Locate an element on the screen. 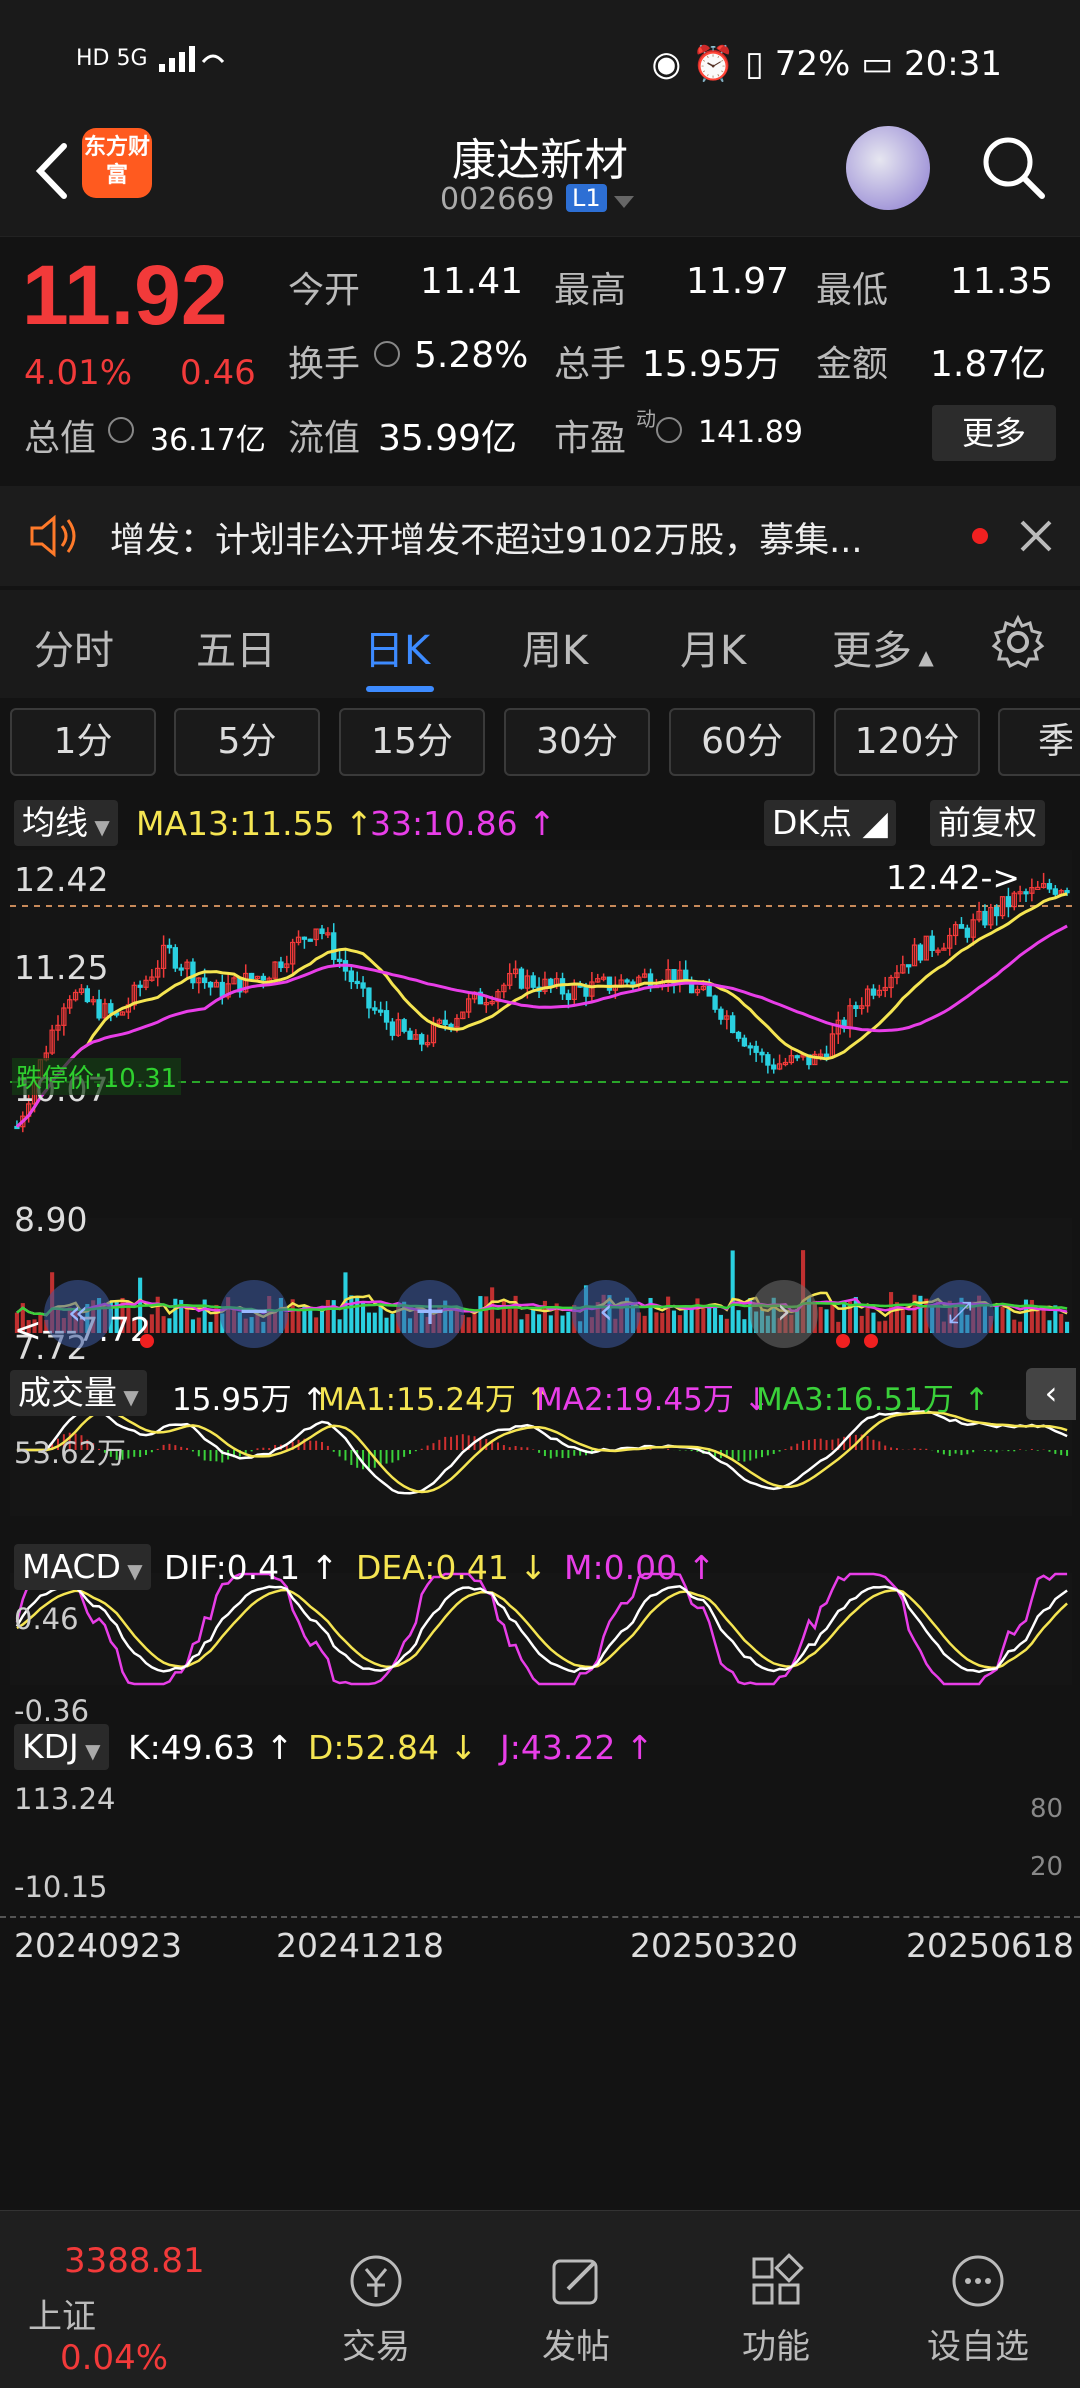 Image resolution: width=1080 pixels, height=2388 pixels. stock-header: 东方财富 康达新材 002669 L1 is located at coordinates (540, 178).